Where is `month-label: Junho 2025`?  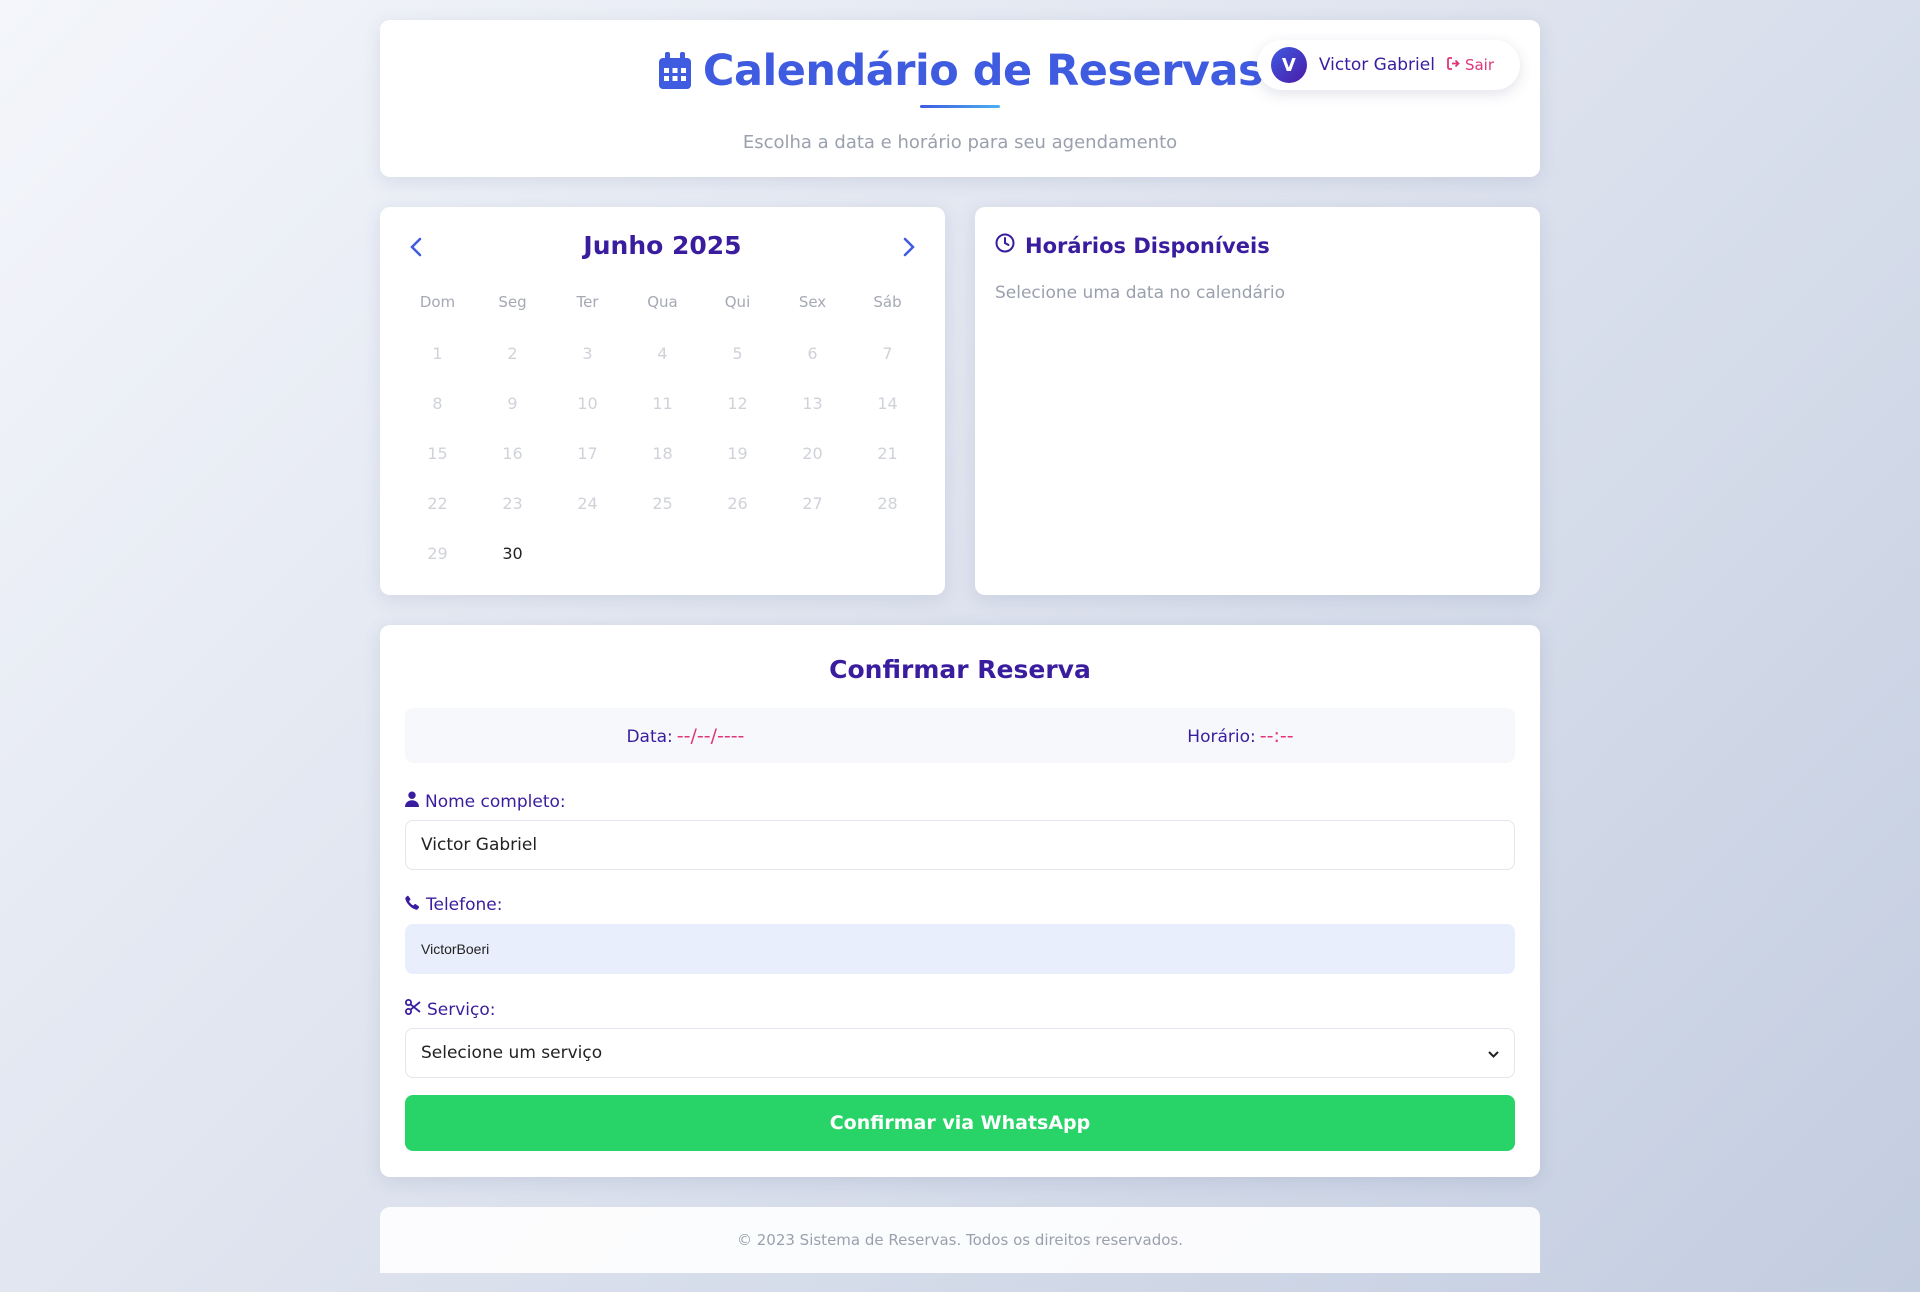 month-label: Junho 2025 is located at coordinates (662, 245).